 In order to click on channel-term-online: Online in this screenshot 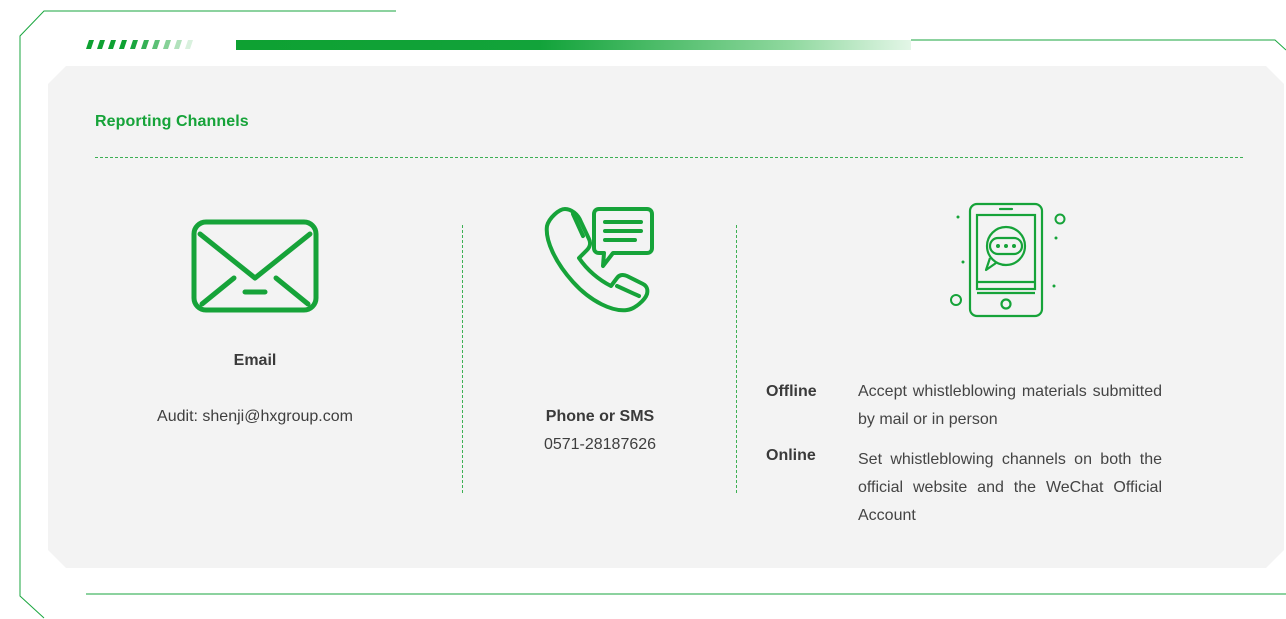, I will do `click(791, 455)`.